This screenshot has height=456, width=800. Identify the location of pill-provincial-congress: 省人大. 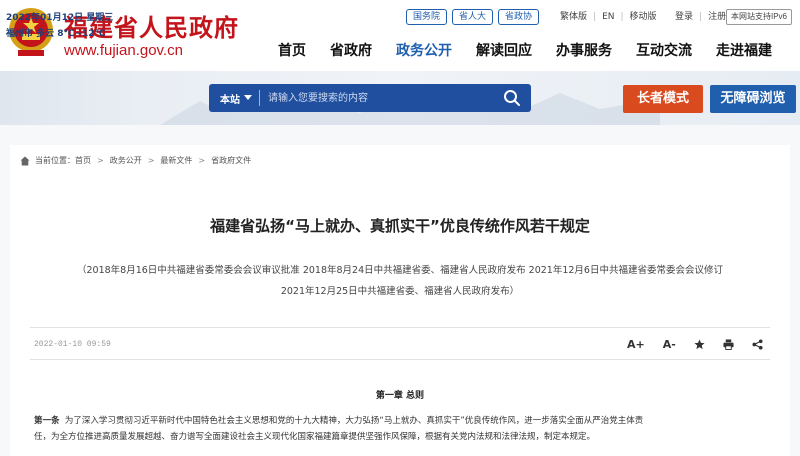
(473, 17).